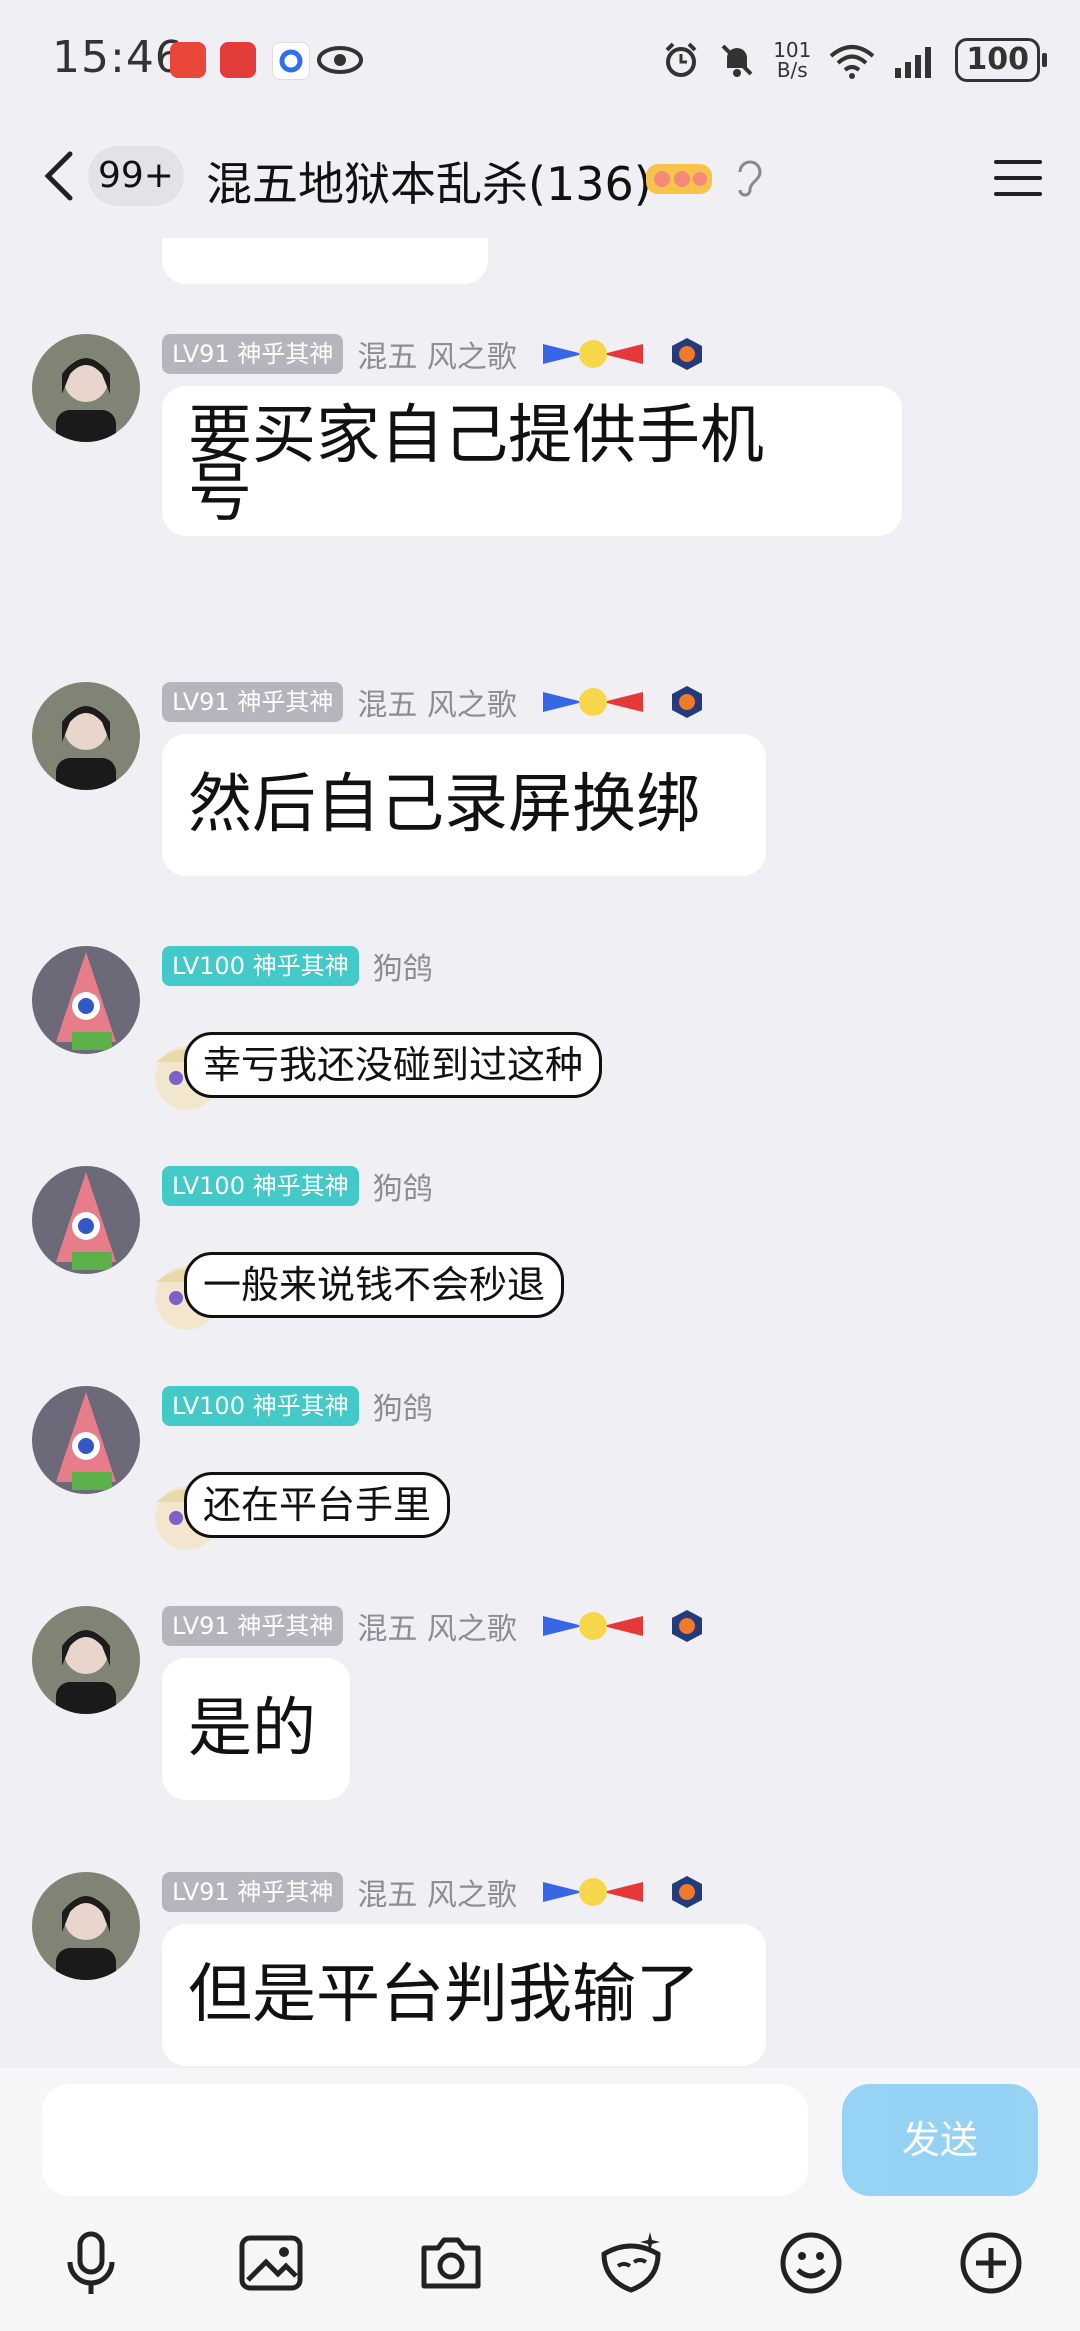 This screenshot has height=2331, width=1080. I want to click on eye-icon, so click(340, 60).